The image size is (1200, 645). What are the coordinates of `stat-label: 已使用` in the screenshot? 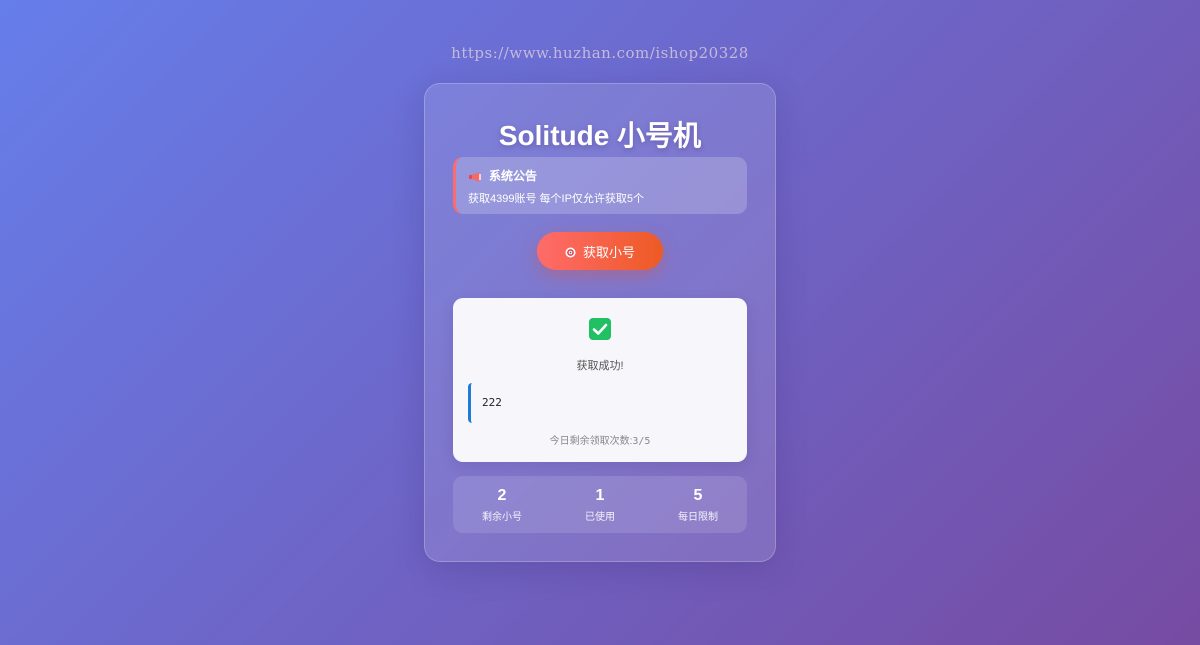 It's located at (600, 517).